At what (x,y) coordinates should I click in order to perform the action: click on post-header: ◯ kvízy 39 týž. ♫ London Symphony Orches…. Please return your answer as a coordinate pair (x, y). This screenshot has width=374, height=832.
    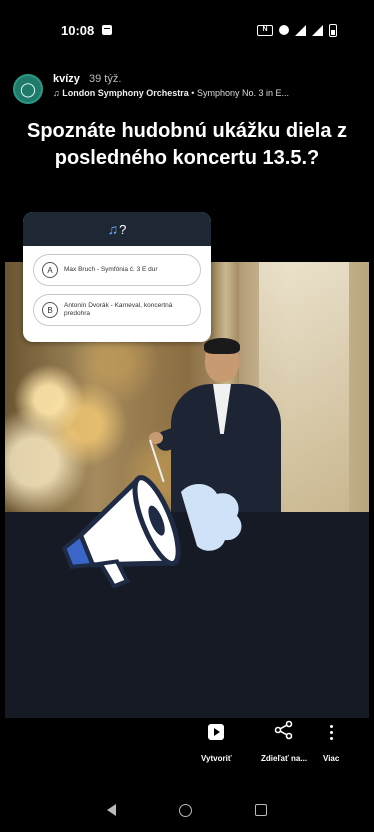
    Looking at the image, I should click on (188, 90).